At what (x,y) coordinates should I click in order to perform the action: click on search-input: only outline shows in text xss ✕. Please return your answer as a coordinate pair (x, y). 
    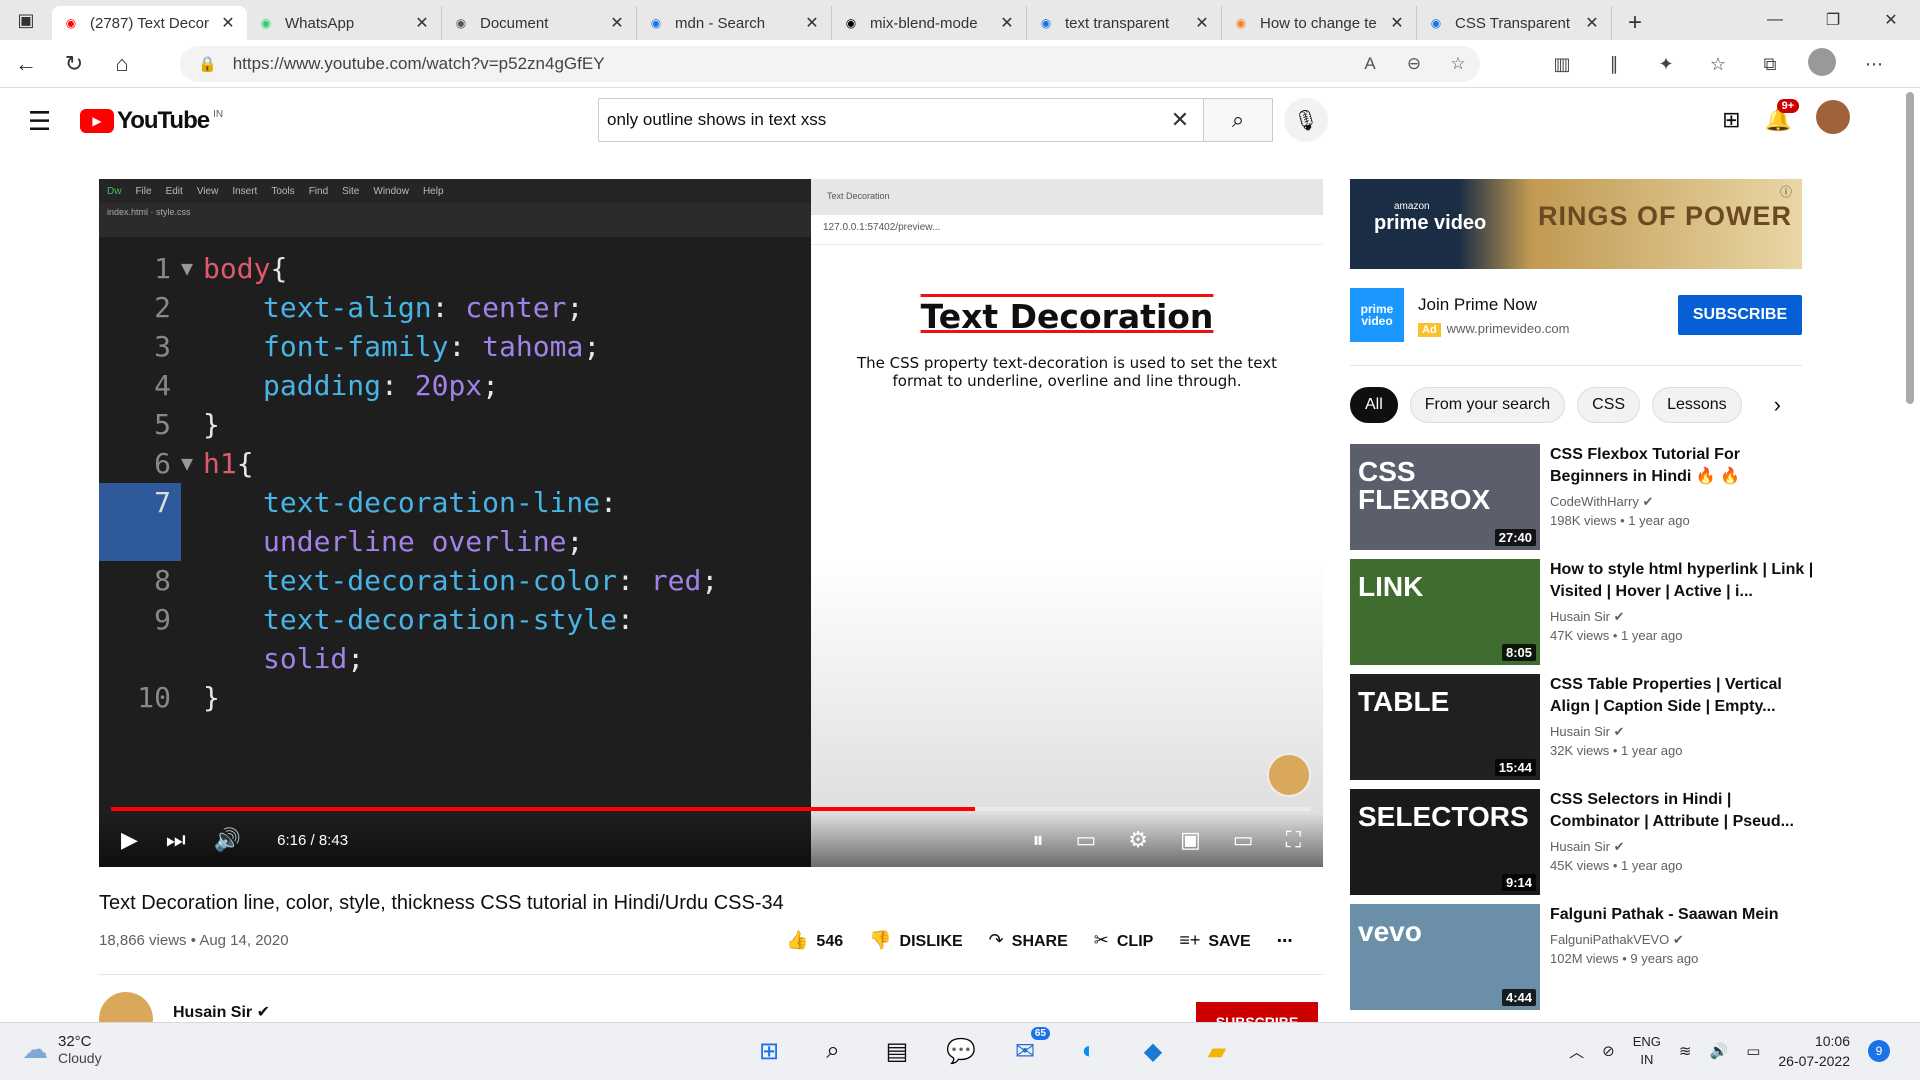
    Looking at the image, I should click on (901, 120).